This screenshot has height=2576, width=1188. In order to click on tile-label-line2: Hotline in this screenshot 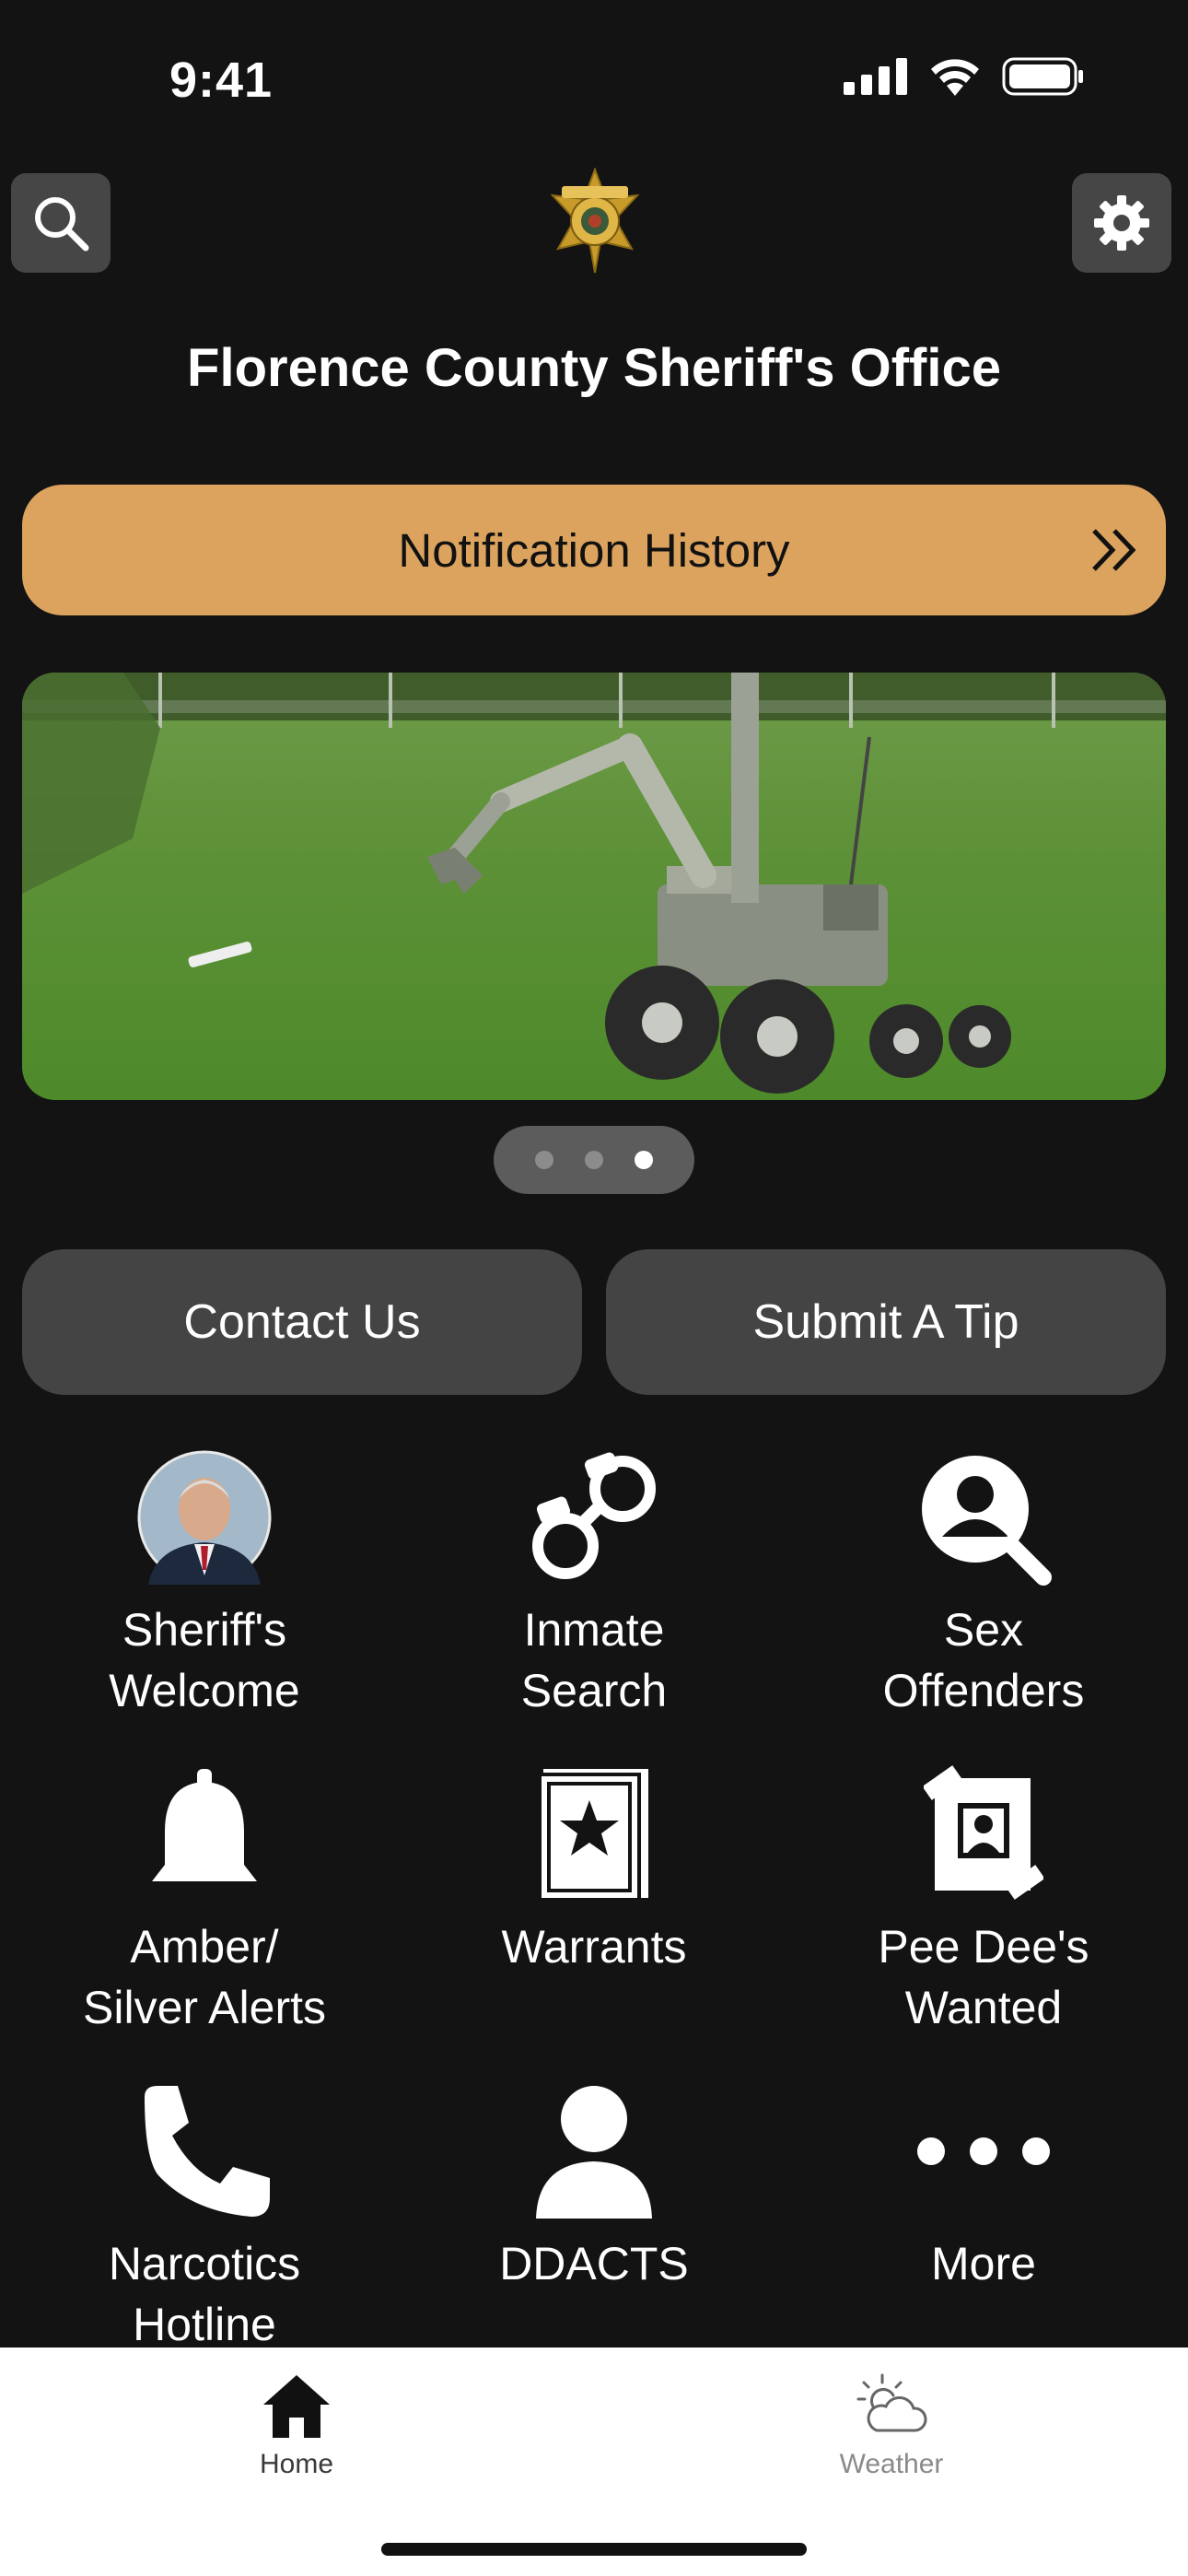, I will do `click(204, 2324)`.